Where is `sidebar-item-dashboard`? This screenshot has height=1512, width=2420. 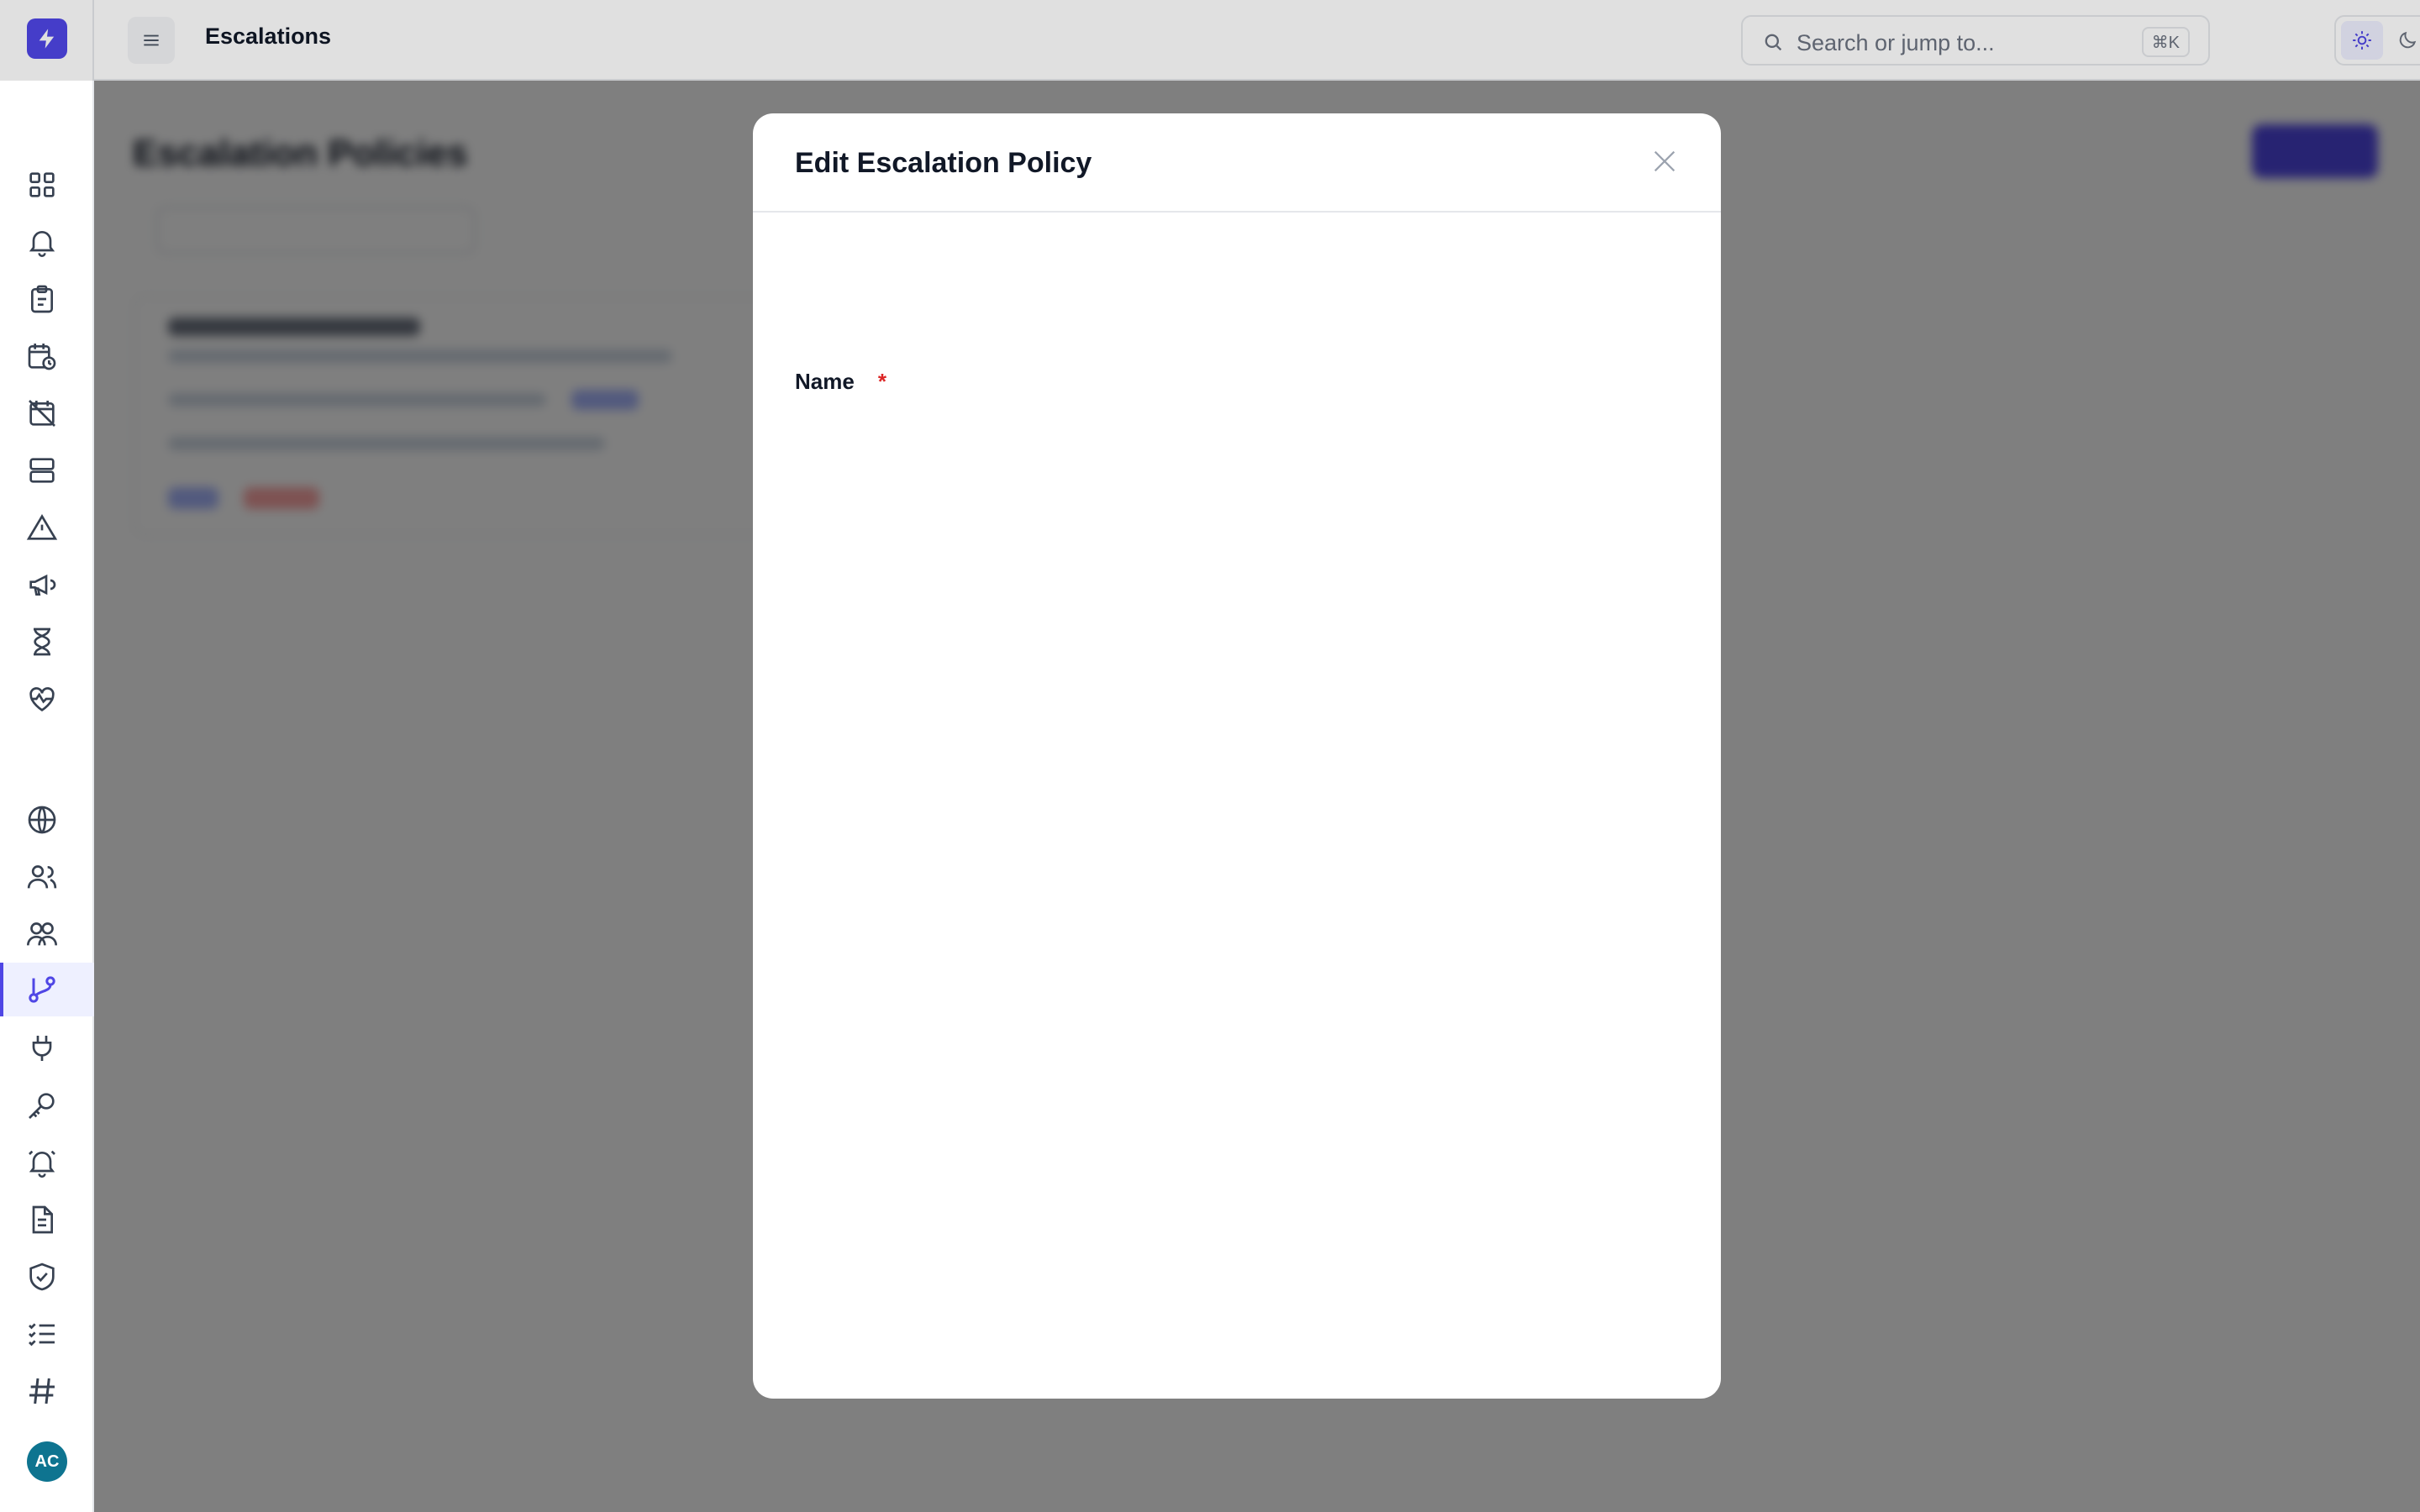
sidebar-item-dashboard is located at coordinates (47, 185).